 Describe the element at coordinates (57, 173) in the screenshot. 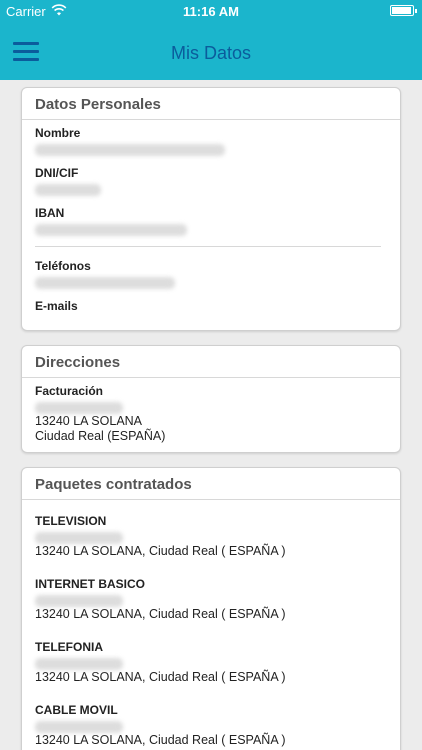

I see `dni-label: DNI/CIF` at that location.